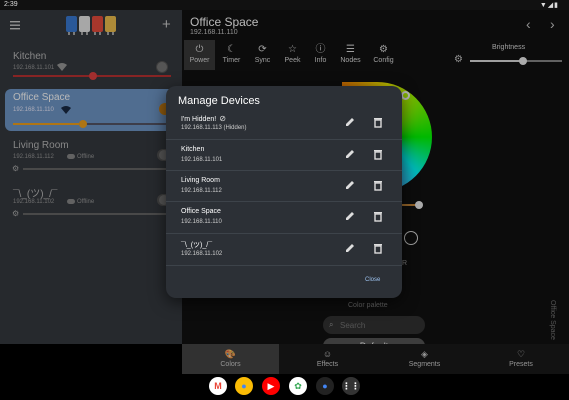 Image resolution: width=569 pixels, height=400 pixels. I want to click on row-ip: 192.168.11.112, so click(201, 191).